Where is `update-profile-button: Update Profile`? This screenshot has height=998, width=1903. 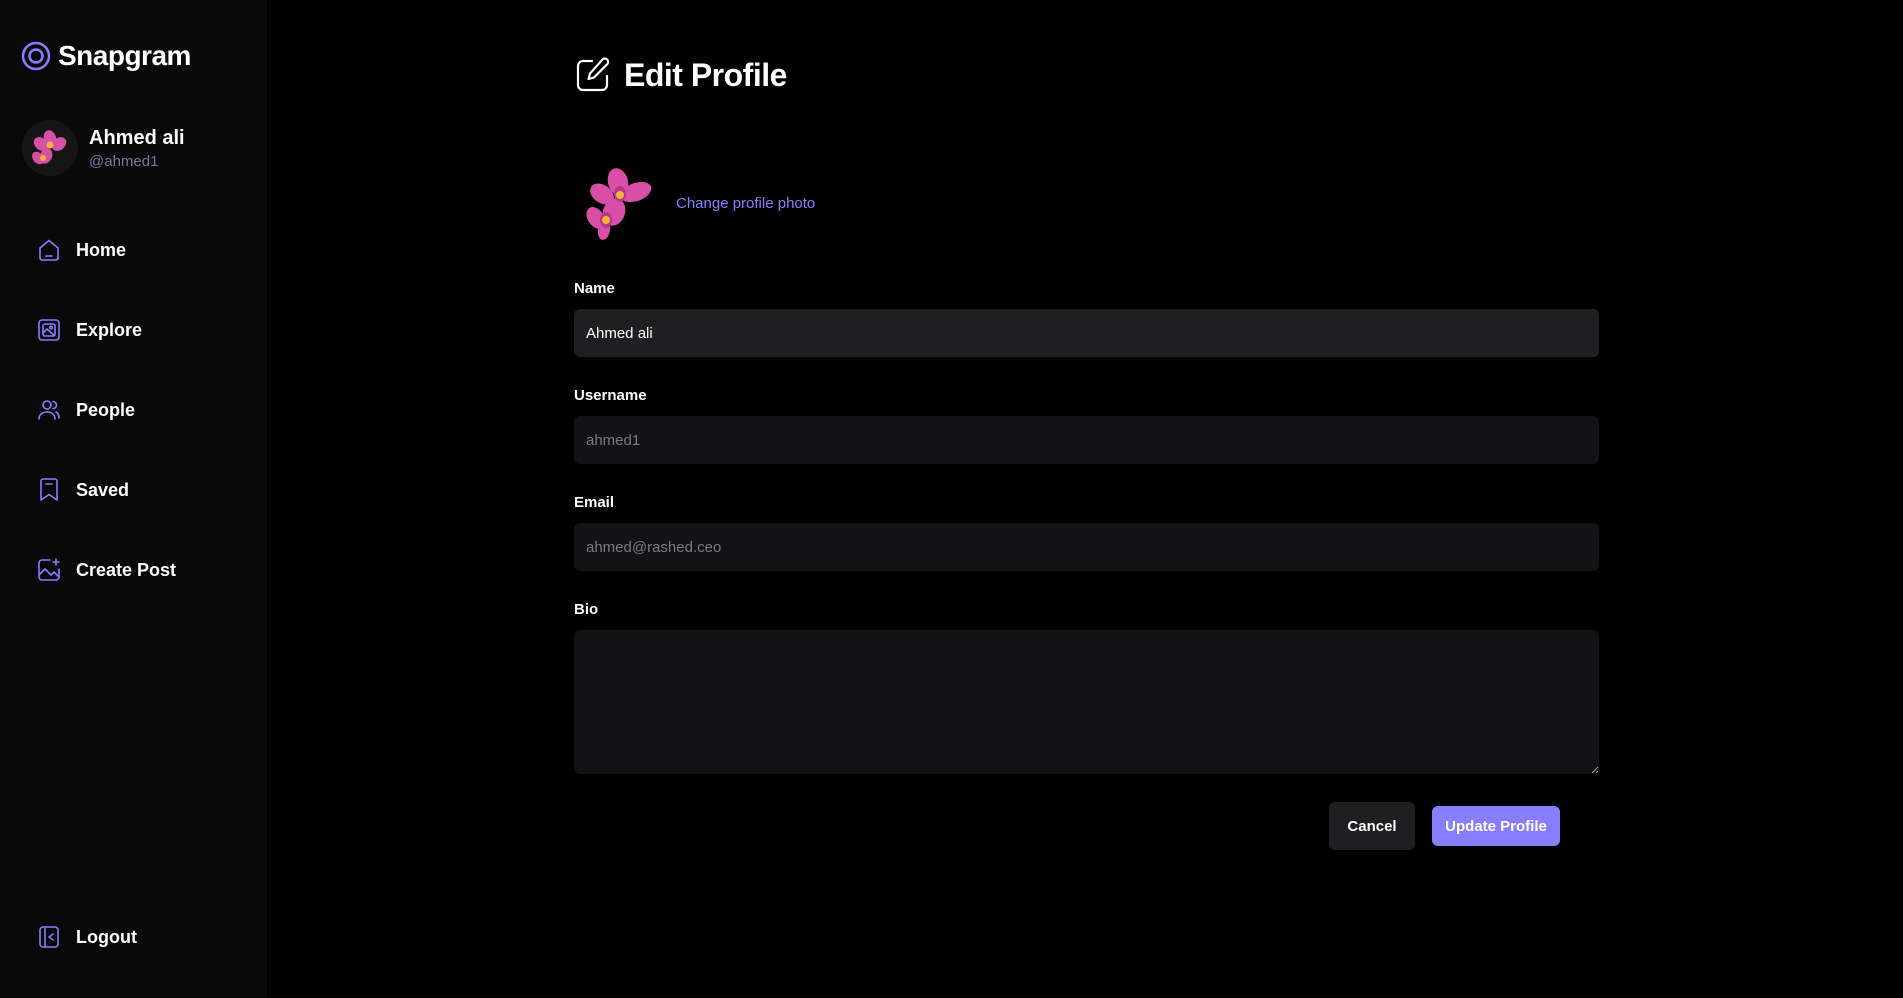 update-profile-button: Update Profile is located at coordinates (1496, 826).